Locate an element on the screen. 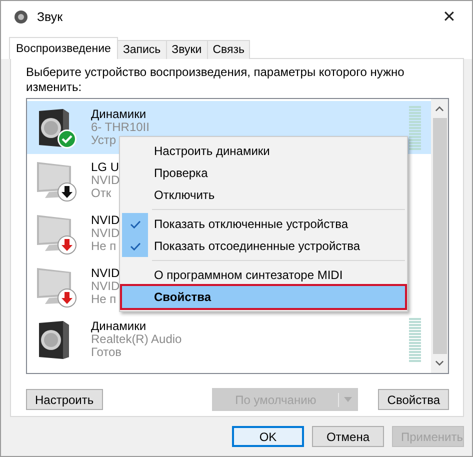 Image resolution: width=473 pixels, height=457 pixels. instruction-text: Выберите устройство воспроизведения, параметры которого нужно изменить: is located at coordinates (216, 80).